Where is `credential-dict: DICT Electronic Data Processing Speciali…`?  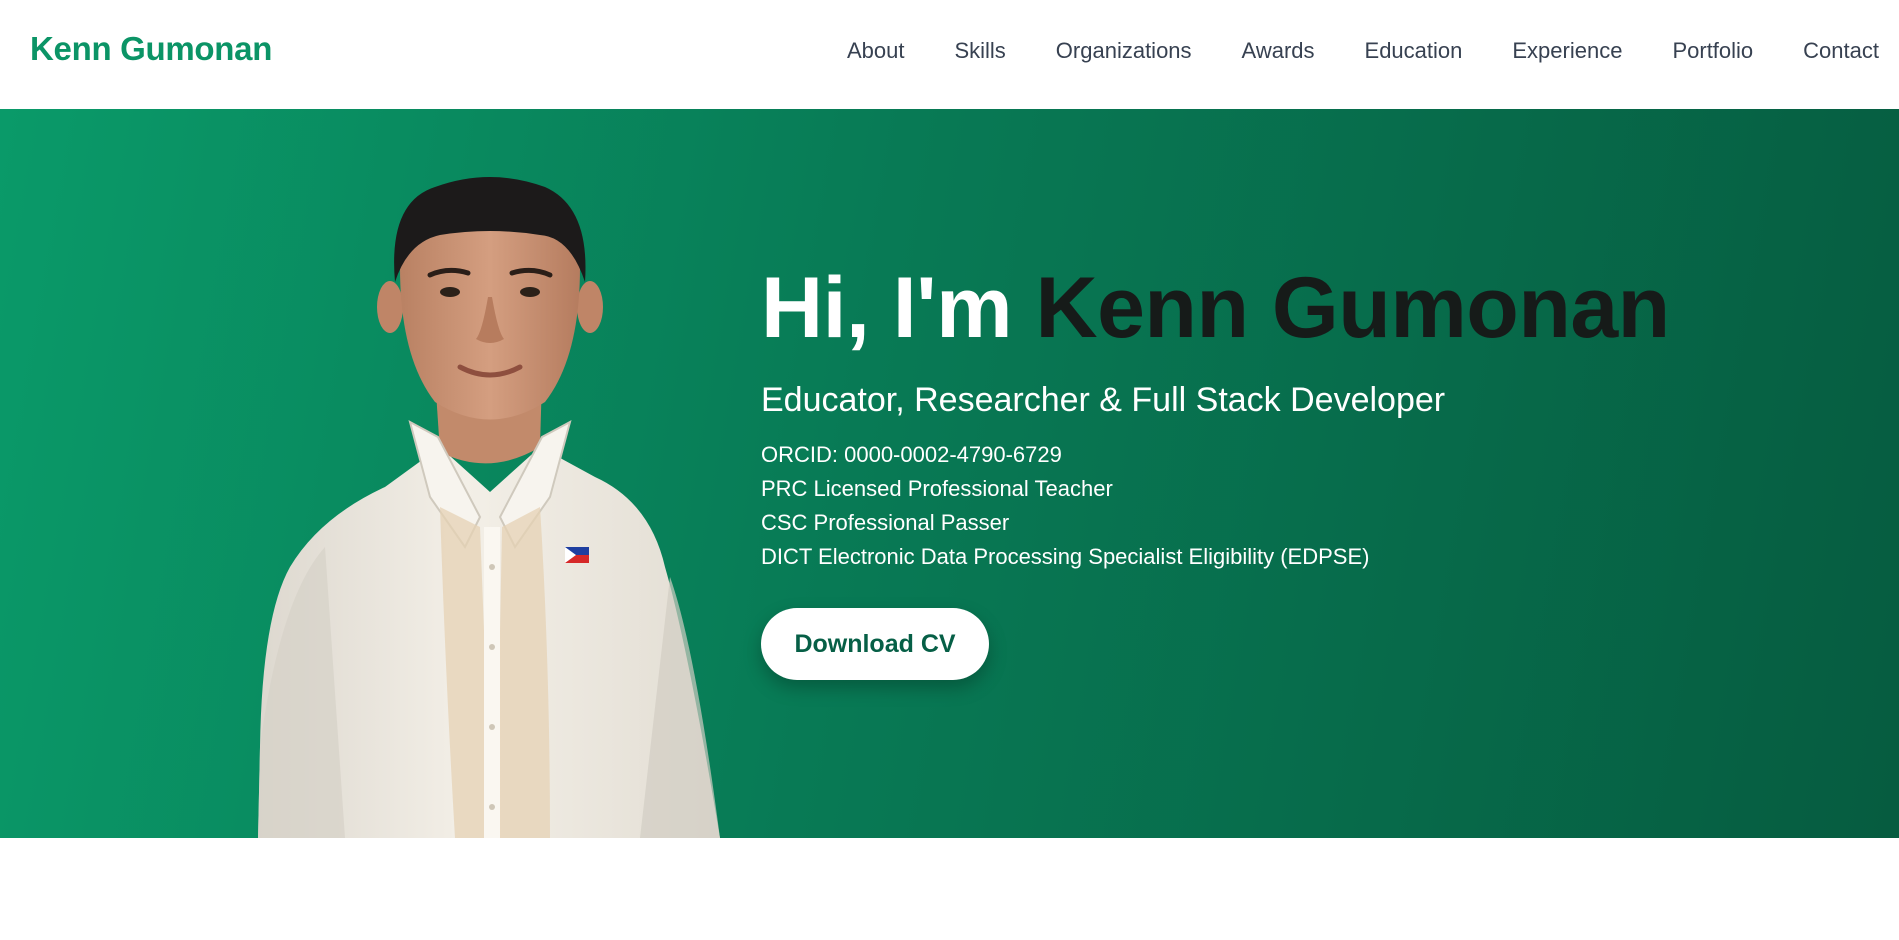 credential-dict: DICT Electronic Data Processing Speciali… is located at coordinates (1065, 556).